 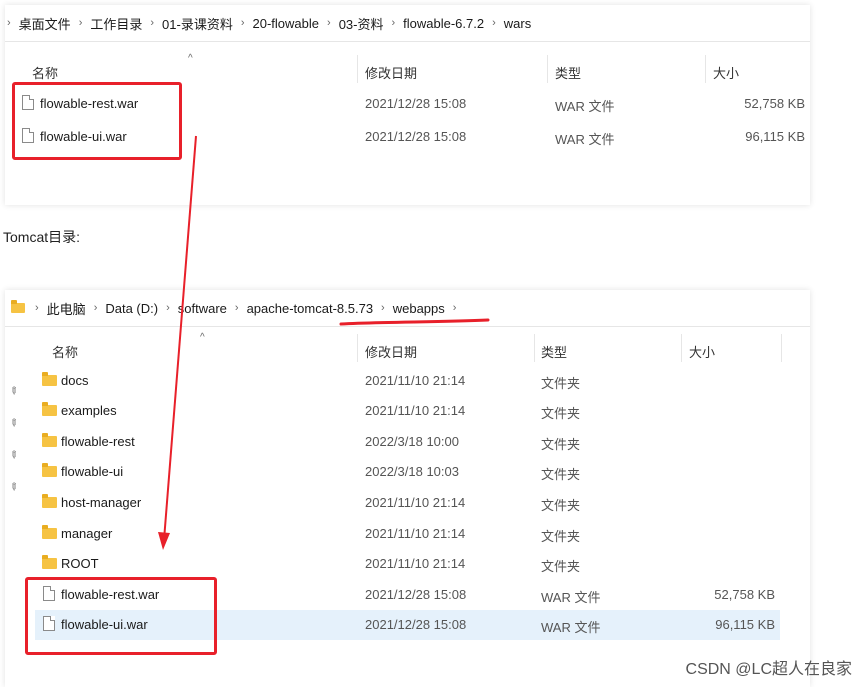 I want to click on watermark: CSDN @LC超人在良家, so click(x=768, y=669).